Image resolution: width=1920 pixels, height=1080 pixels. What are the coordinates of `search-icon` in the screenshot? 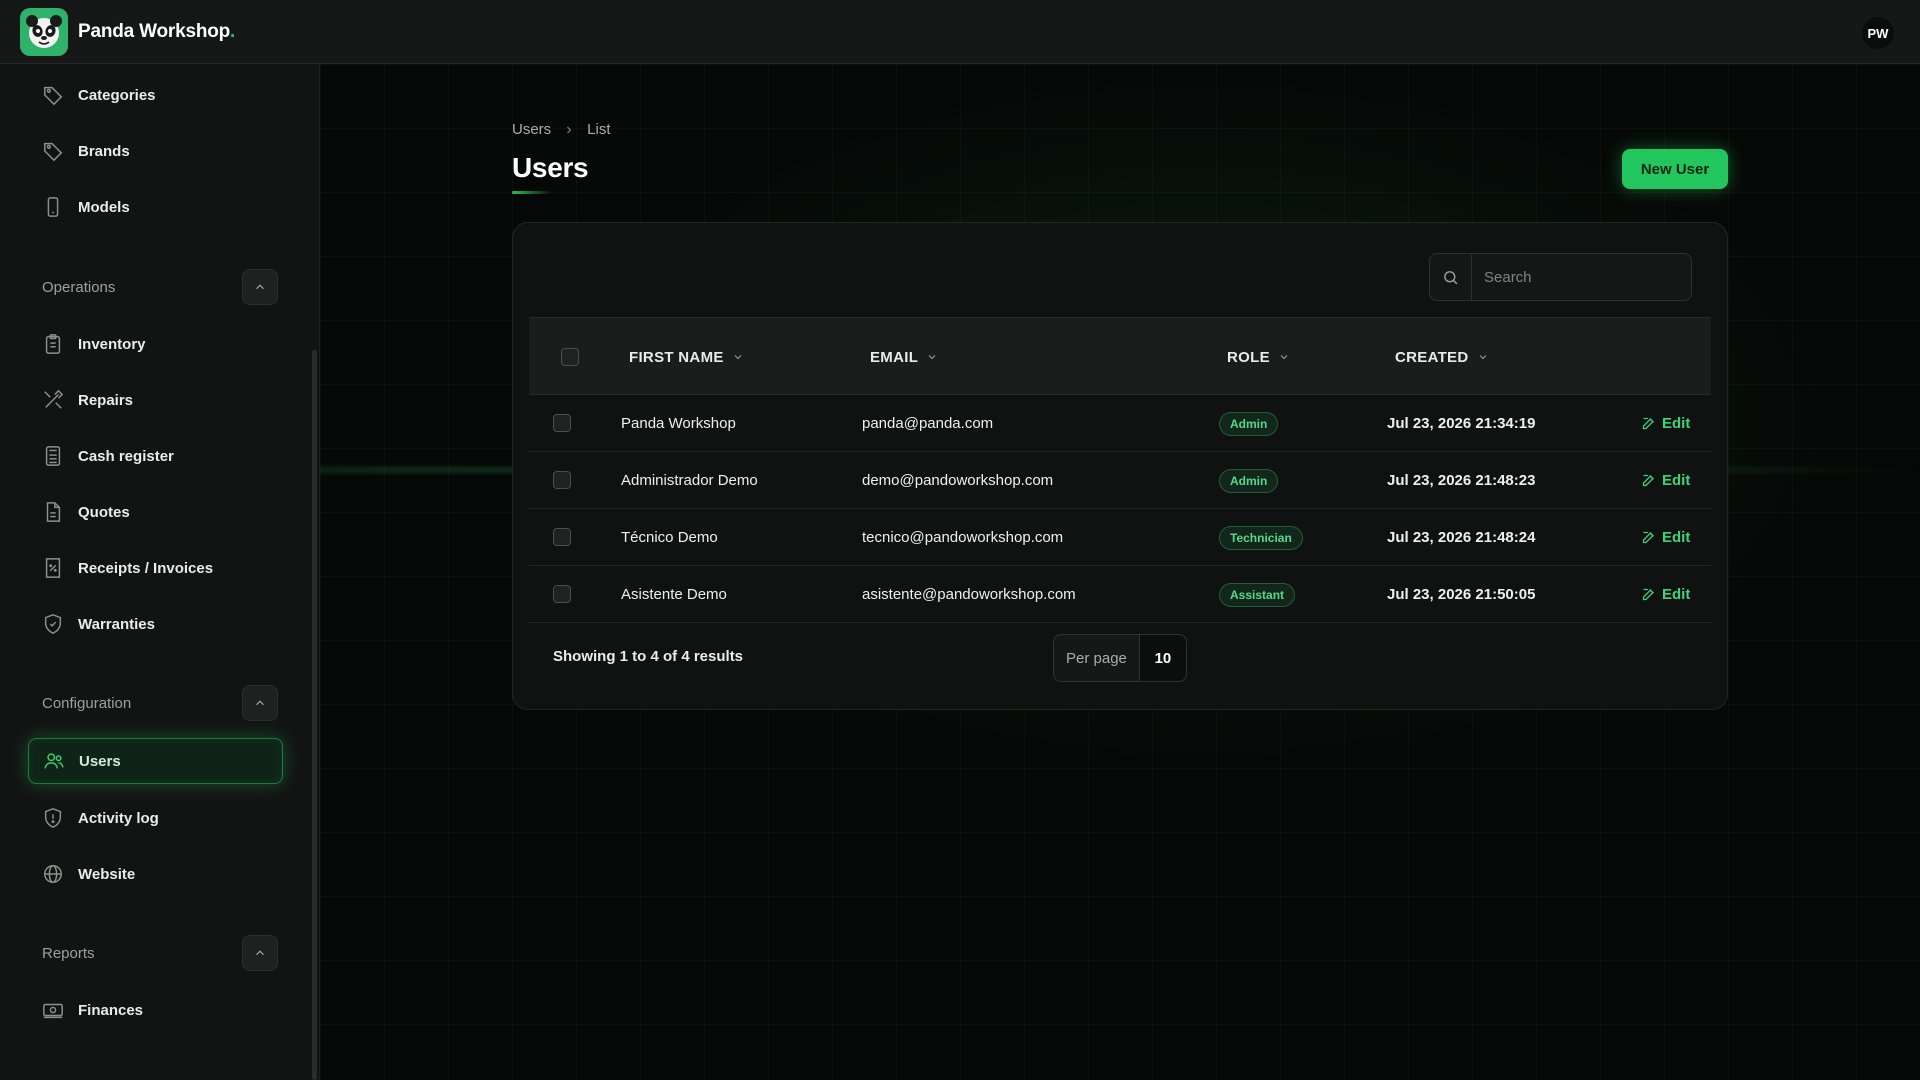 It's located at (1451, 277).